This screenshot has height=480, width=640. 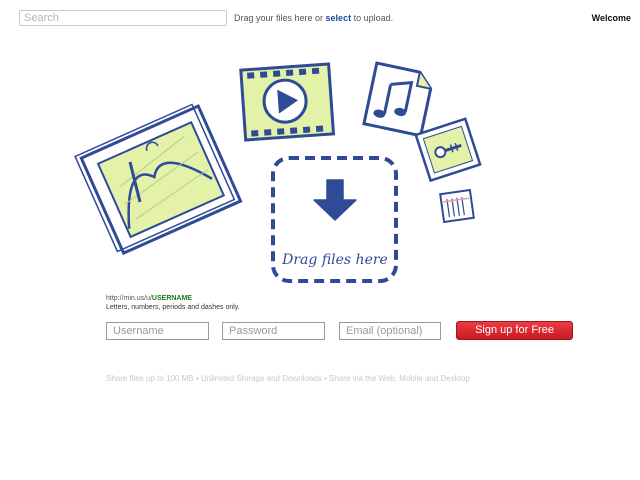 I want to click on password-field, so click(x=273, y=331).